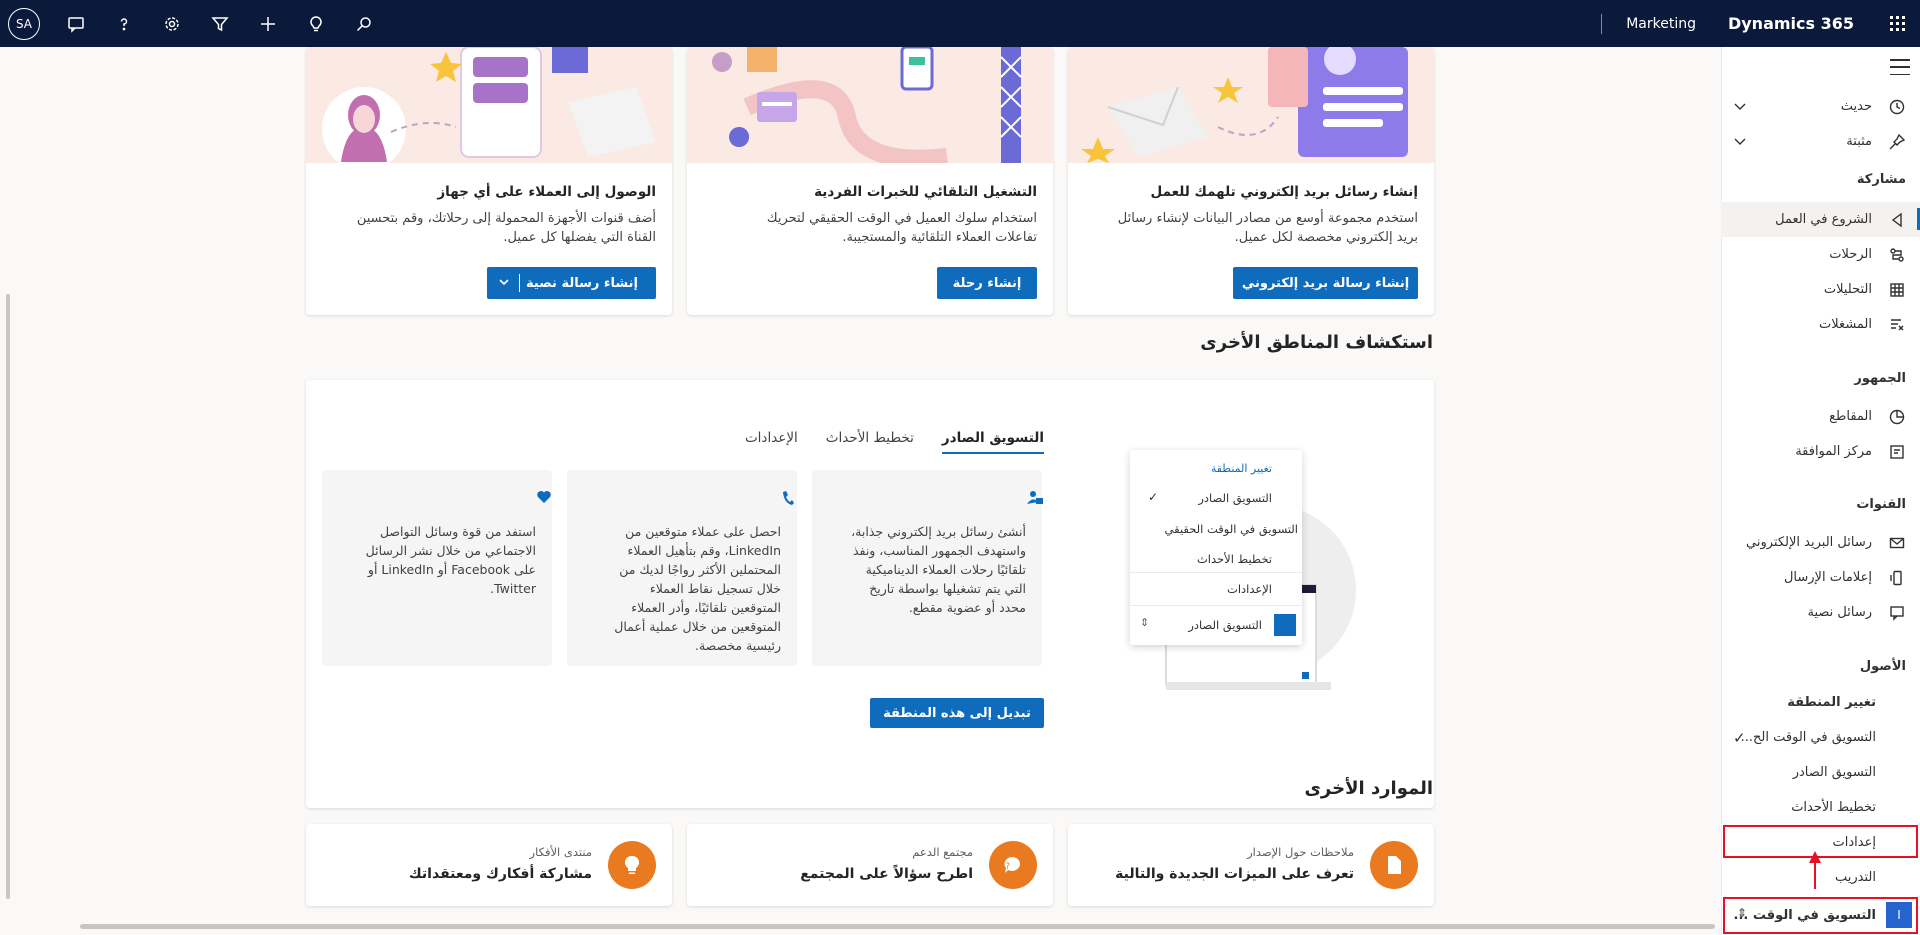  What do you see at coordinates (1897, 255) in the screenshot?
I see `journey-icon` at bounding box center [1897, 255].